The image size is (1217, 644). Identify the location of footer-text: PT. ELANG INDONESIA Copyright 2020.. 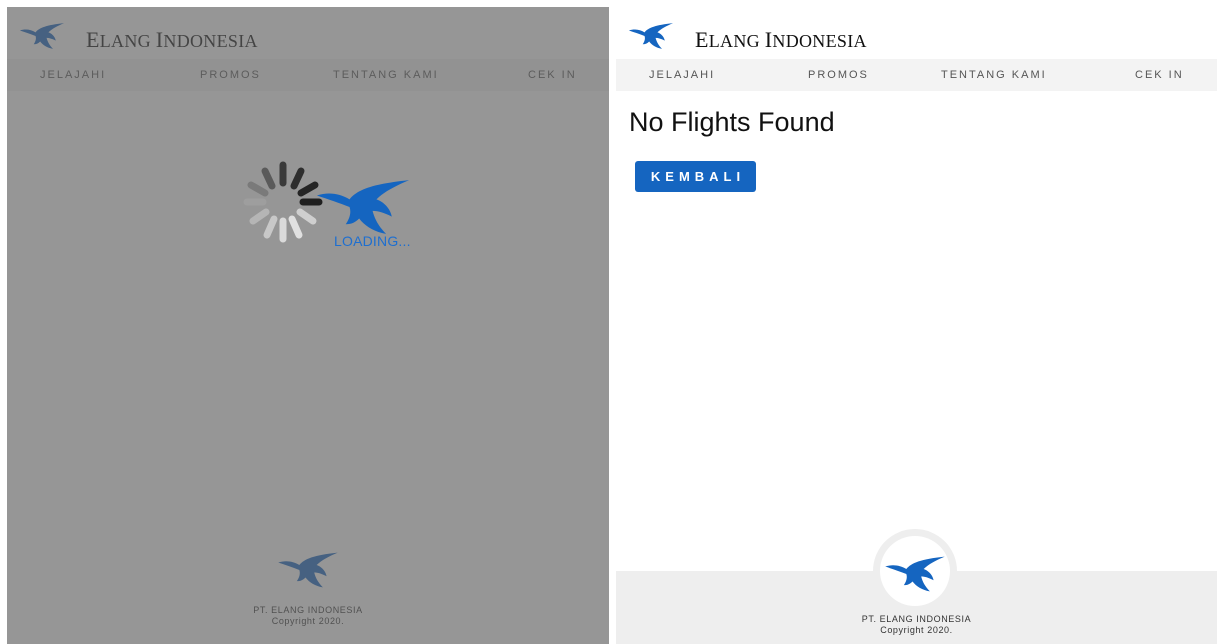
(916, 625).